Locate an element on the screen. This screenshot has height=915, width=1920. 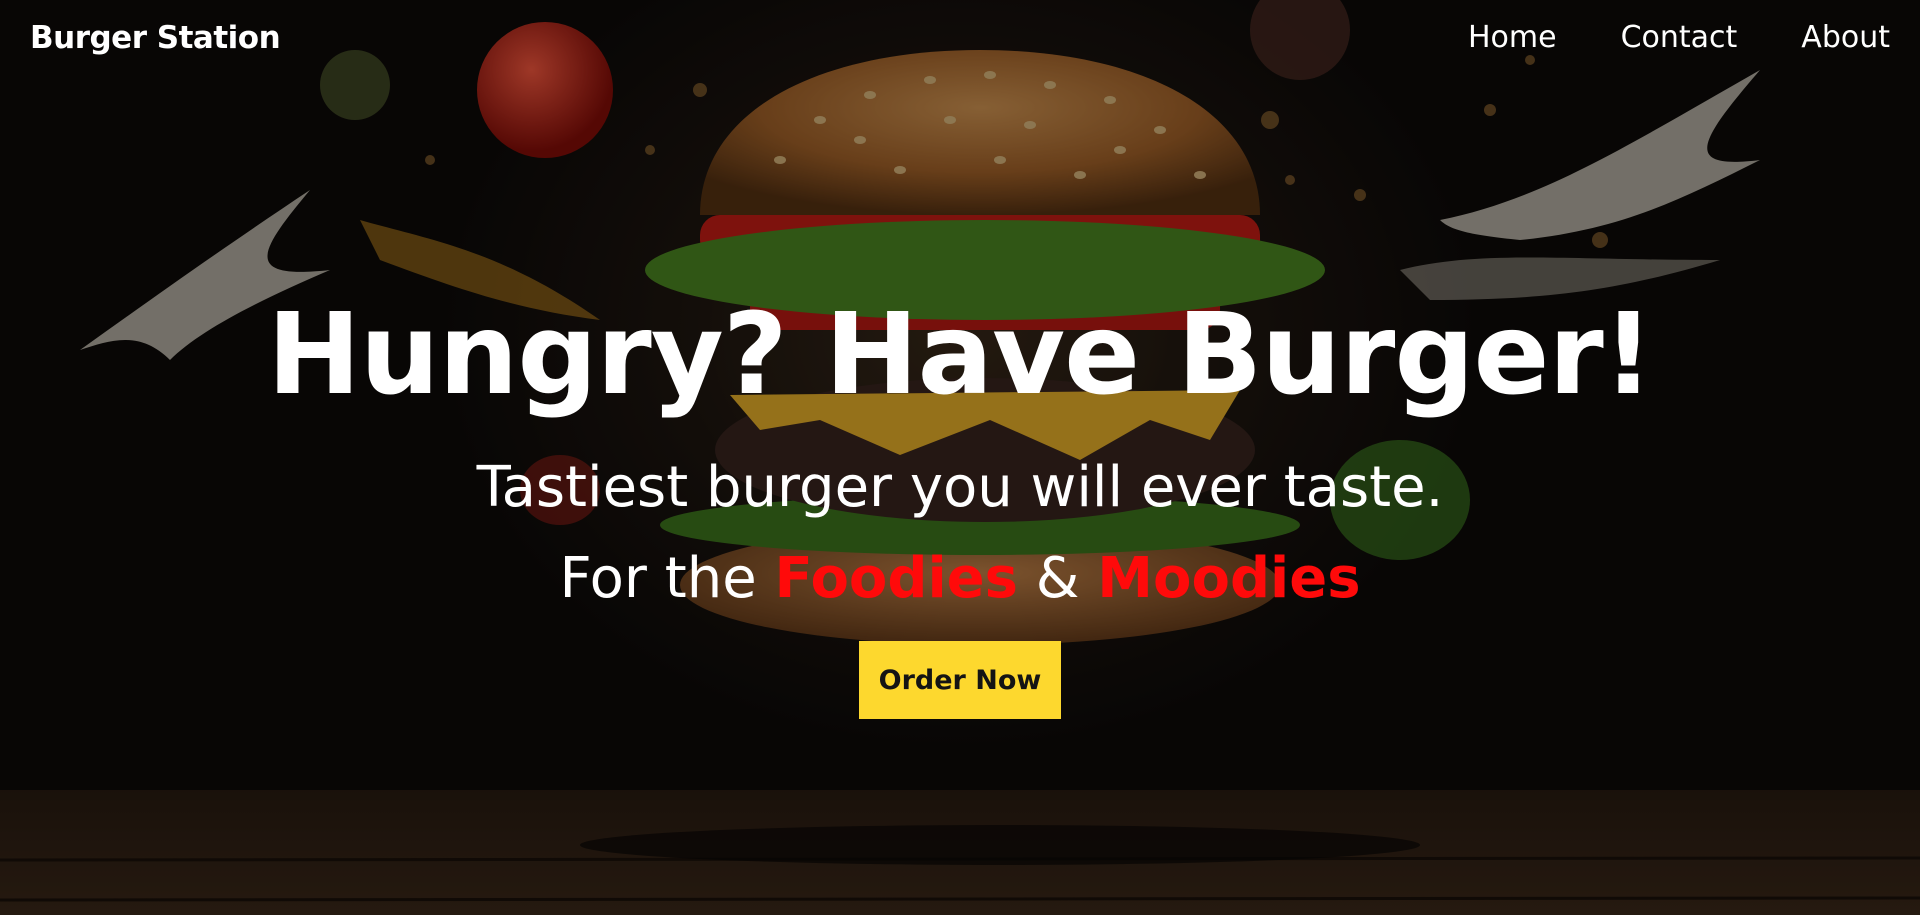
subline-middle: & is located at coordinates (1058, 578).